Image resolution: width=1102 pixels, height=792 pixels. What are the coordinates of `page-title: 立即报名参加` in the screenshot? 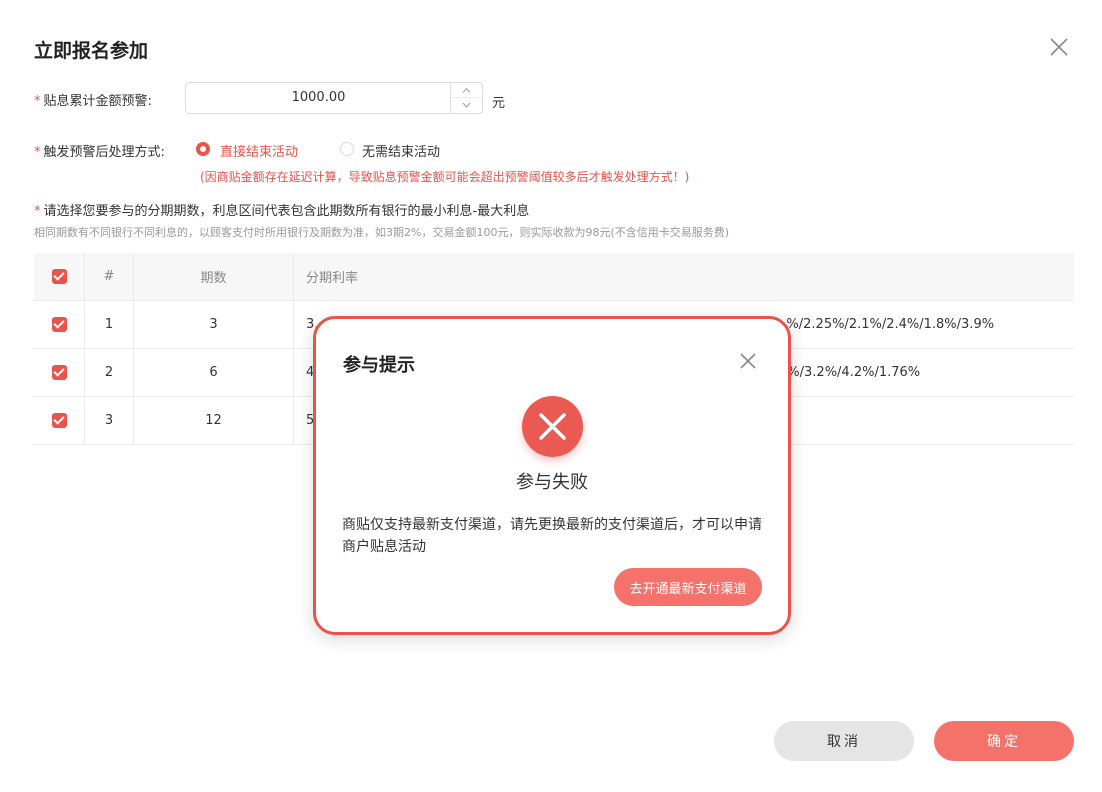 It's located at (91, 51).